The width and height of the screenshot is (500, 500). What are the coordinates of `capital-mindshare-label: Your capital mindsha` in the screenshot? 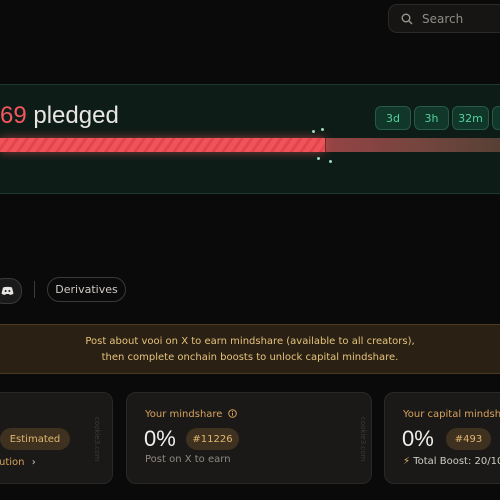 It's located at (451, 414).